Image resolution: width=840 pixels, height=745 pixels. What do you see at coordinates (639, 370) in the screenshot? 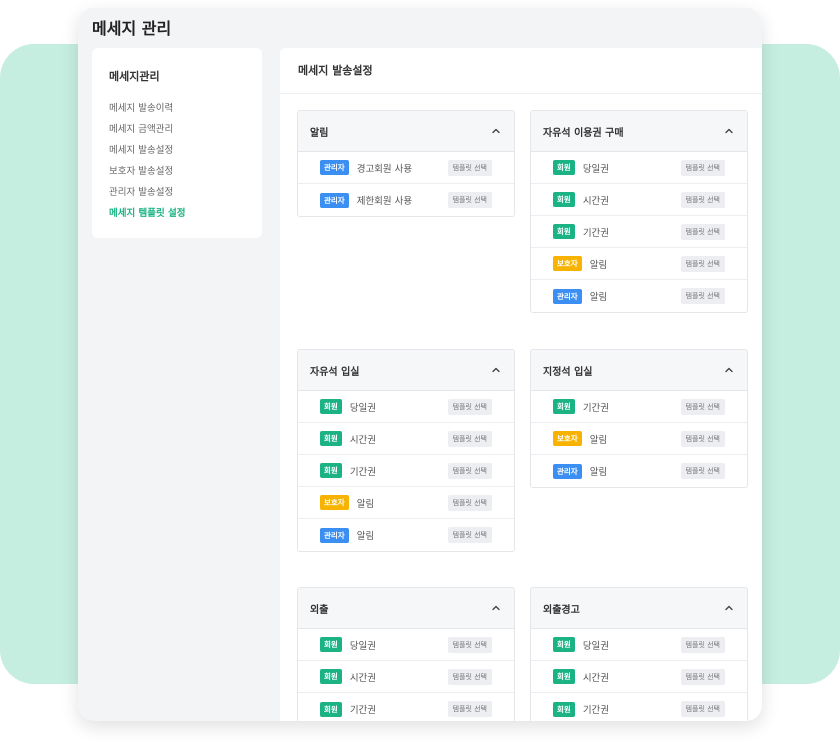
I see `card-header: 지정석 입실` at bounding box center [639, 370].